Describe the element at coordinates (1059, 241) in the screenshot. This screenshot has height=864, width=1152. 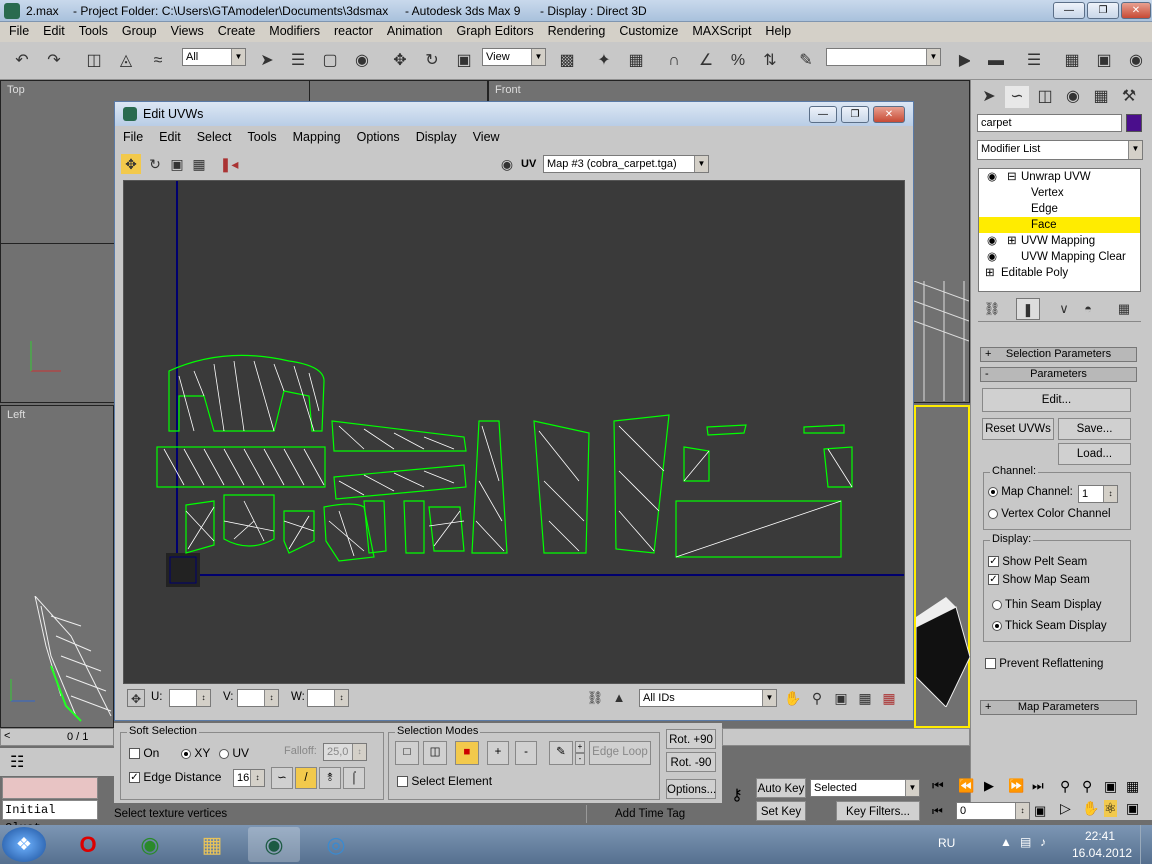
I see `stack-item-uvw-mapping: ◉ ⊞ UVW Mapping` at that location.